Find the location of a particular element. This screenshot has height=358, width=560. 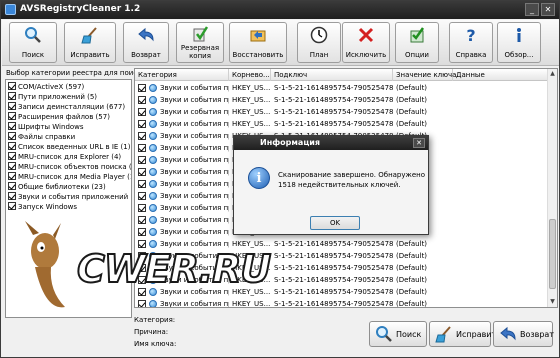

category-item: Файлы справки is located at coordinates (41, 137).